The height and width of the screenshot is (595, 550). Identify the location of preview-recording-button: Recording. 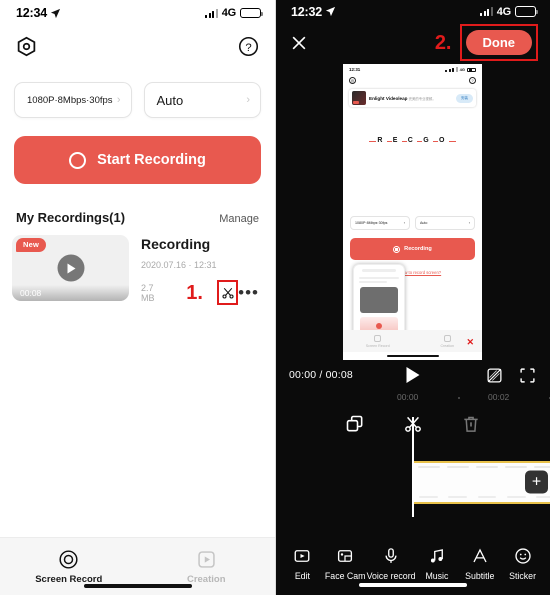
(412, 249).